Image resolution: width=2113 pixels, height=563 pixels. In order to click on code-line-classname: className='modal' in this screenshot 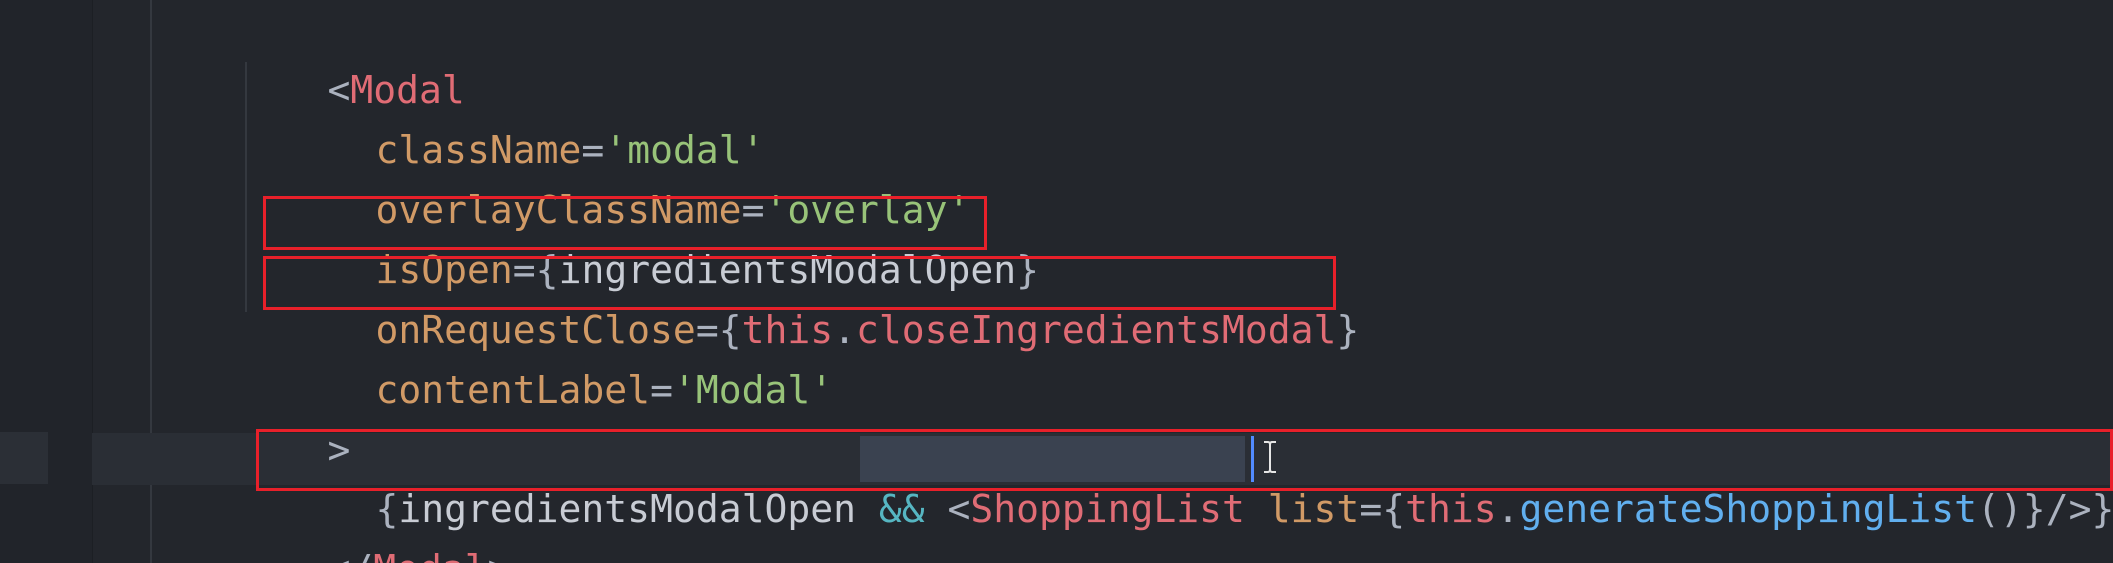, I will do `click(524, 123)`.